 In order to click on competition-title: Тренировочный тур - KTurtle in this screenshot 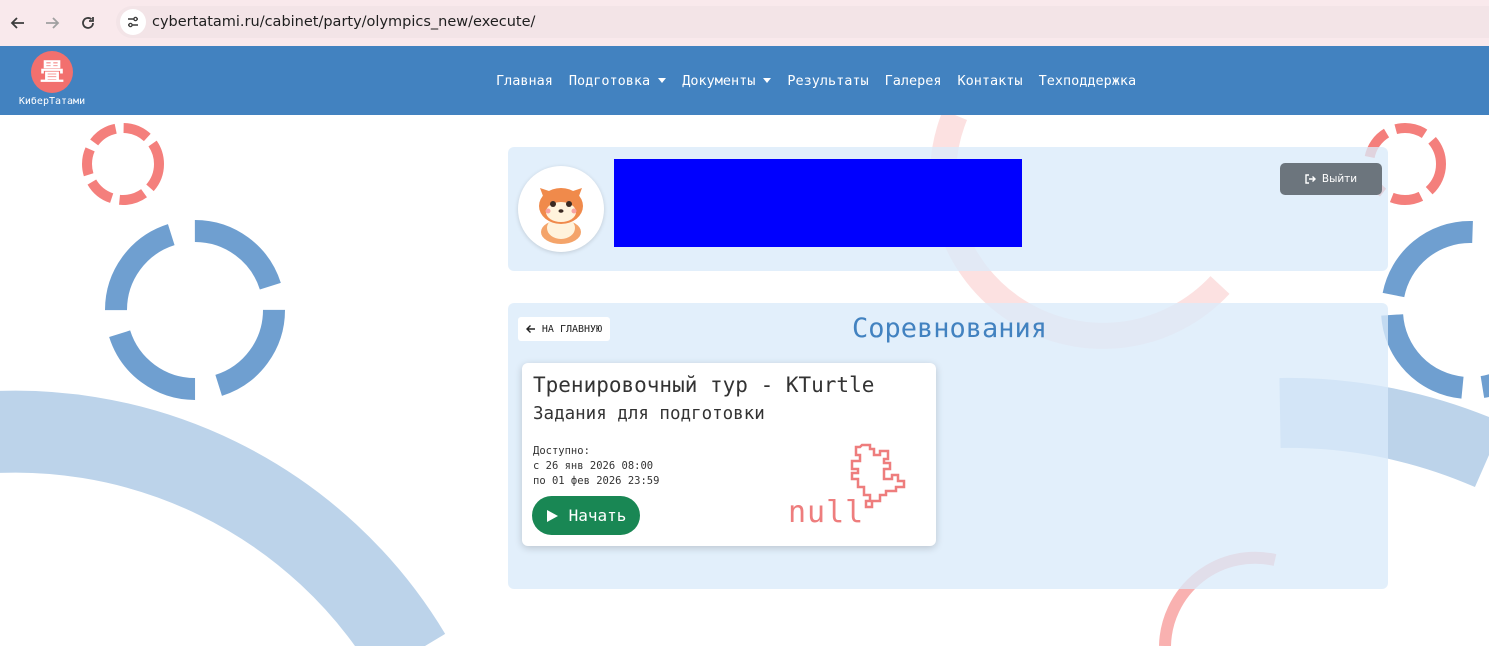, I will do `click(704, 385)`.